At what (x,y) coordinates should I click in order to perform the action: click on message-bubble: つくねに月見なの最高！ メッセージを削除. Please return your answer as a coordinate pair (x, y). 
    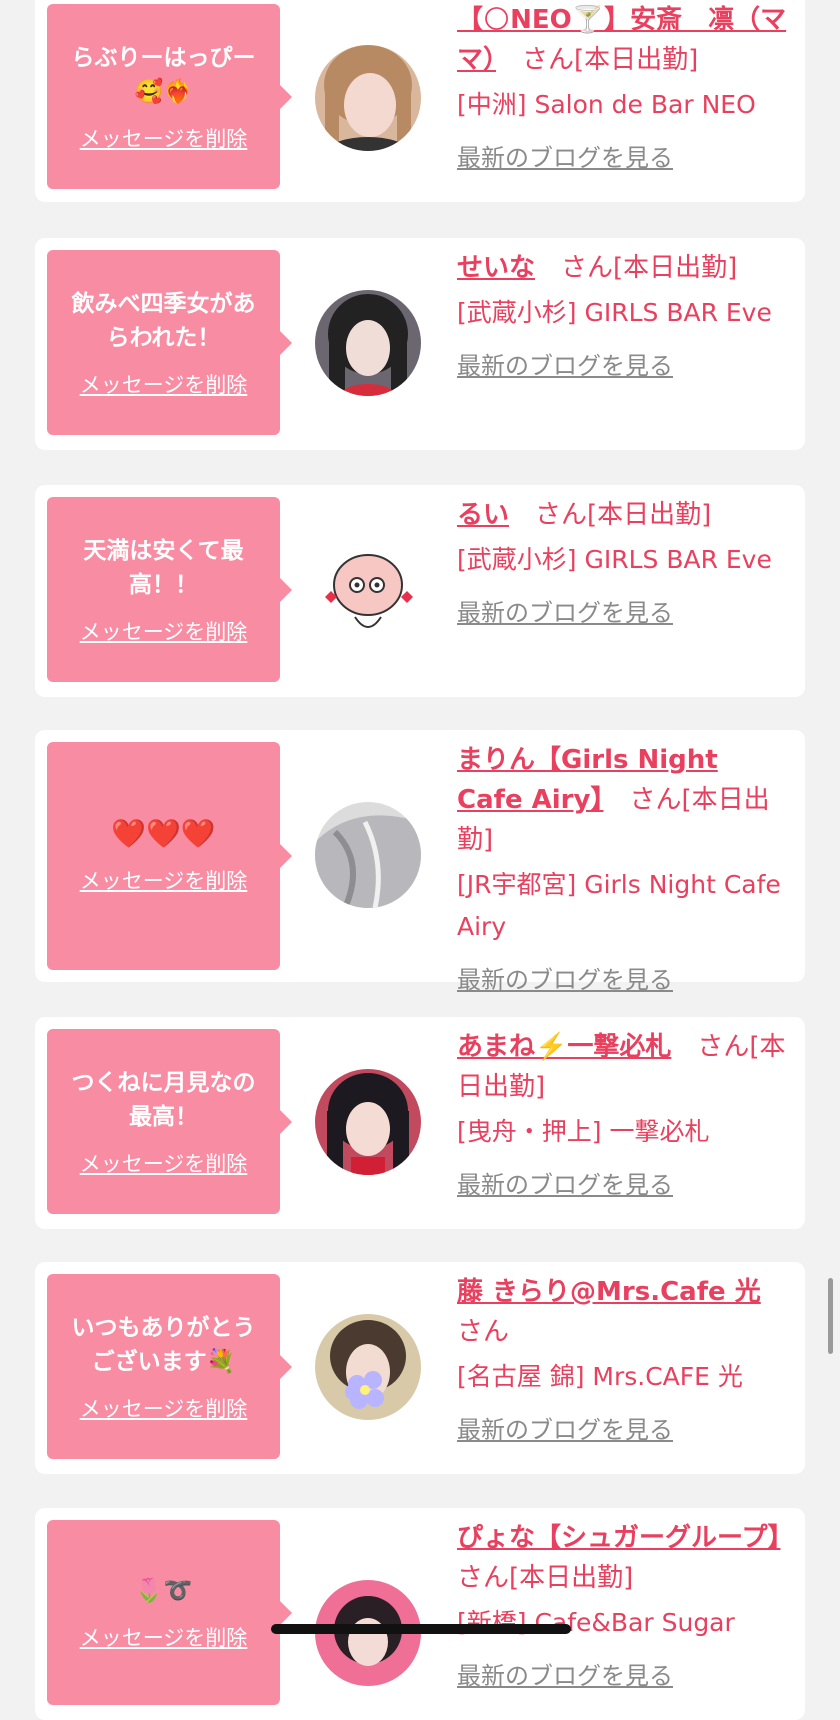
    Looking at the image, I should click on (169, 1121).